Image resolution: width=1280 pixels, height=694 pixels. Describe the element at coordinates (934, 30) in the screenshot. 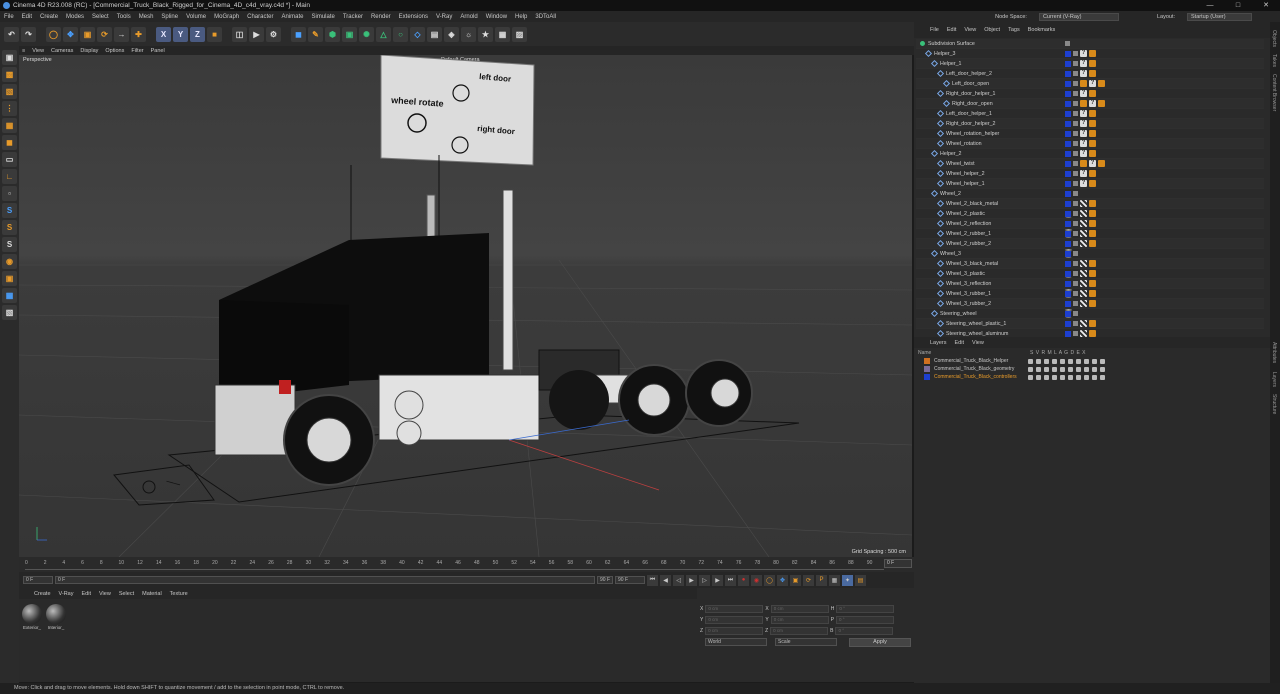

I see `object-menu-file: File` at that location.